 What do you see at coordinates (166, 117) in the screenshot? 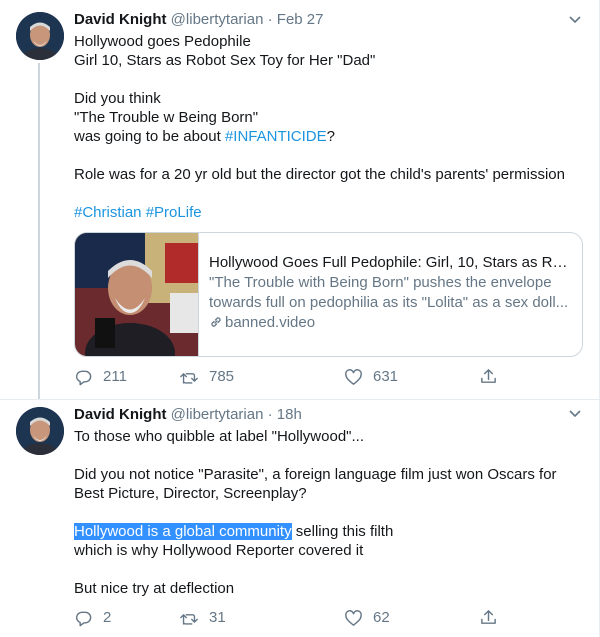
I see `tweet-text-line: "The Trouble w Being Born"` at bounding box center [166, 117].